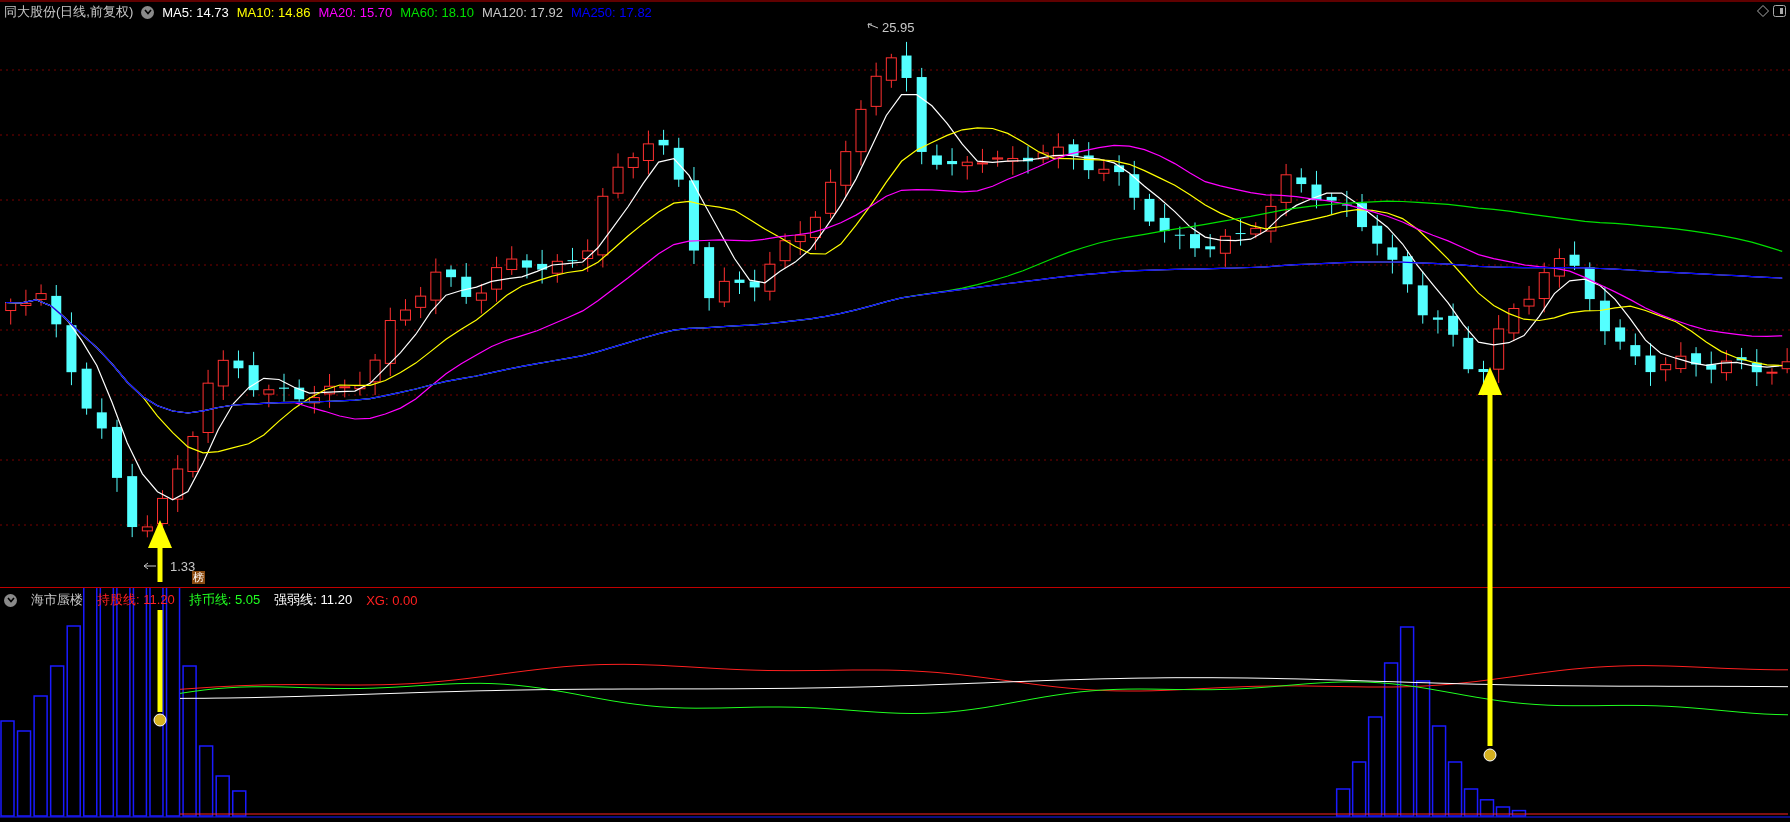  What do you see at coordinates (1490, 755) in the screenshot?
I see `coin-icon` at bounding box center [1490, 755].